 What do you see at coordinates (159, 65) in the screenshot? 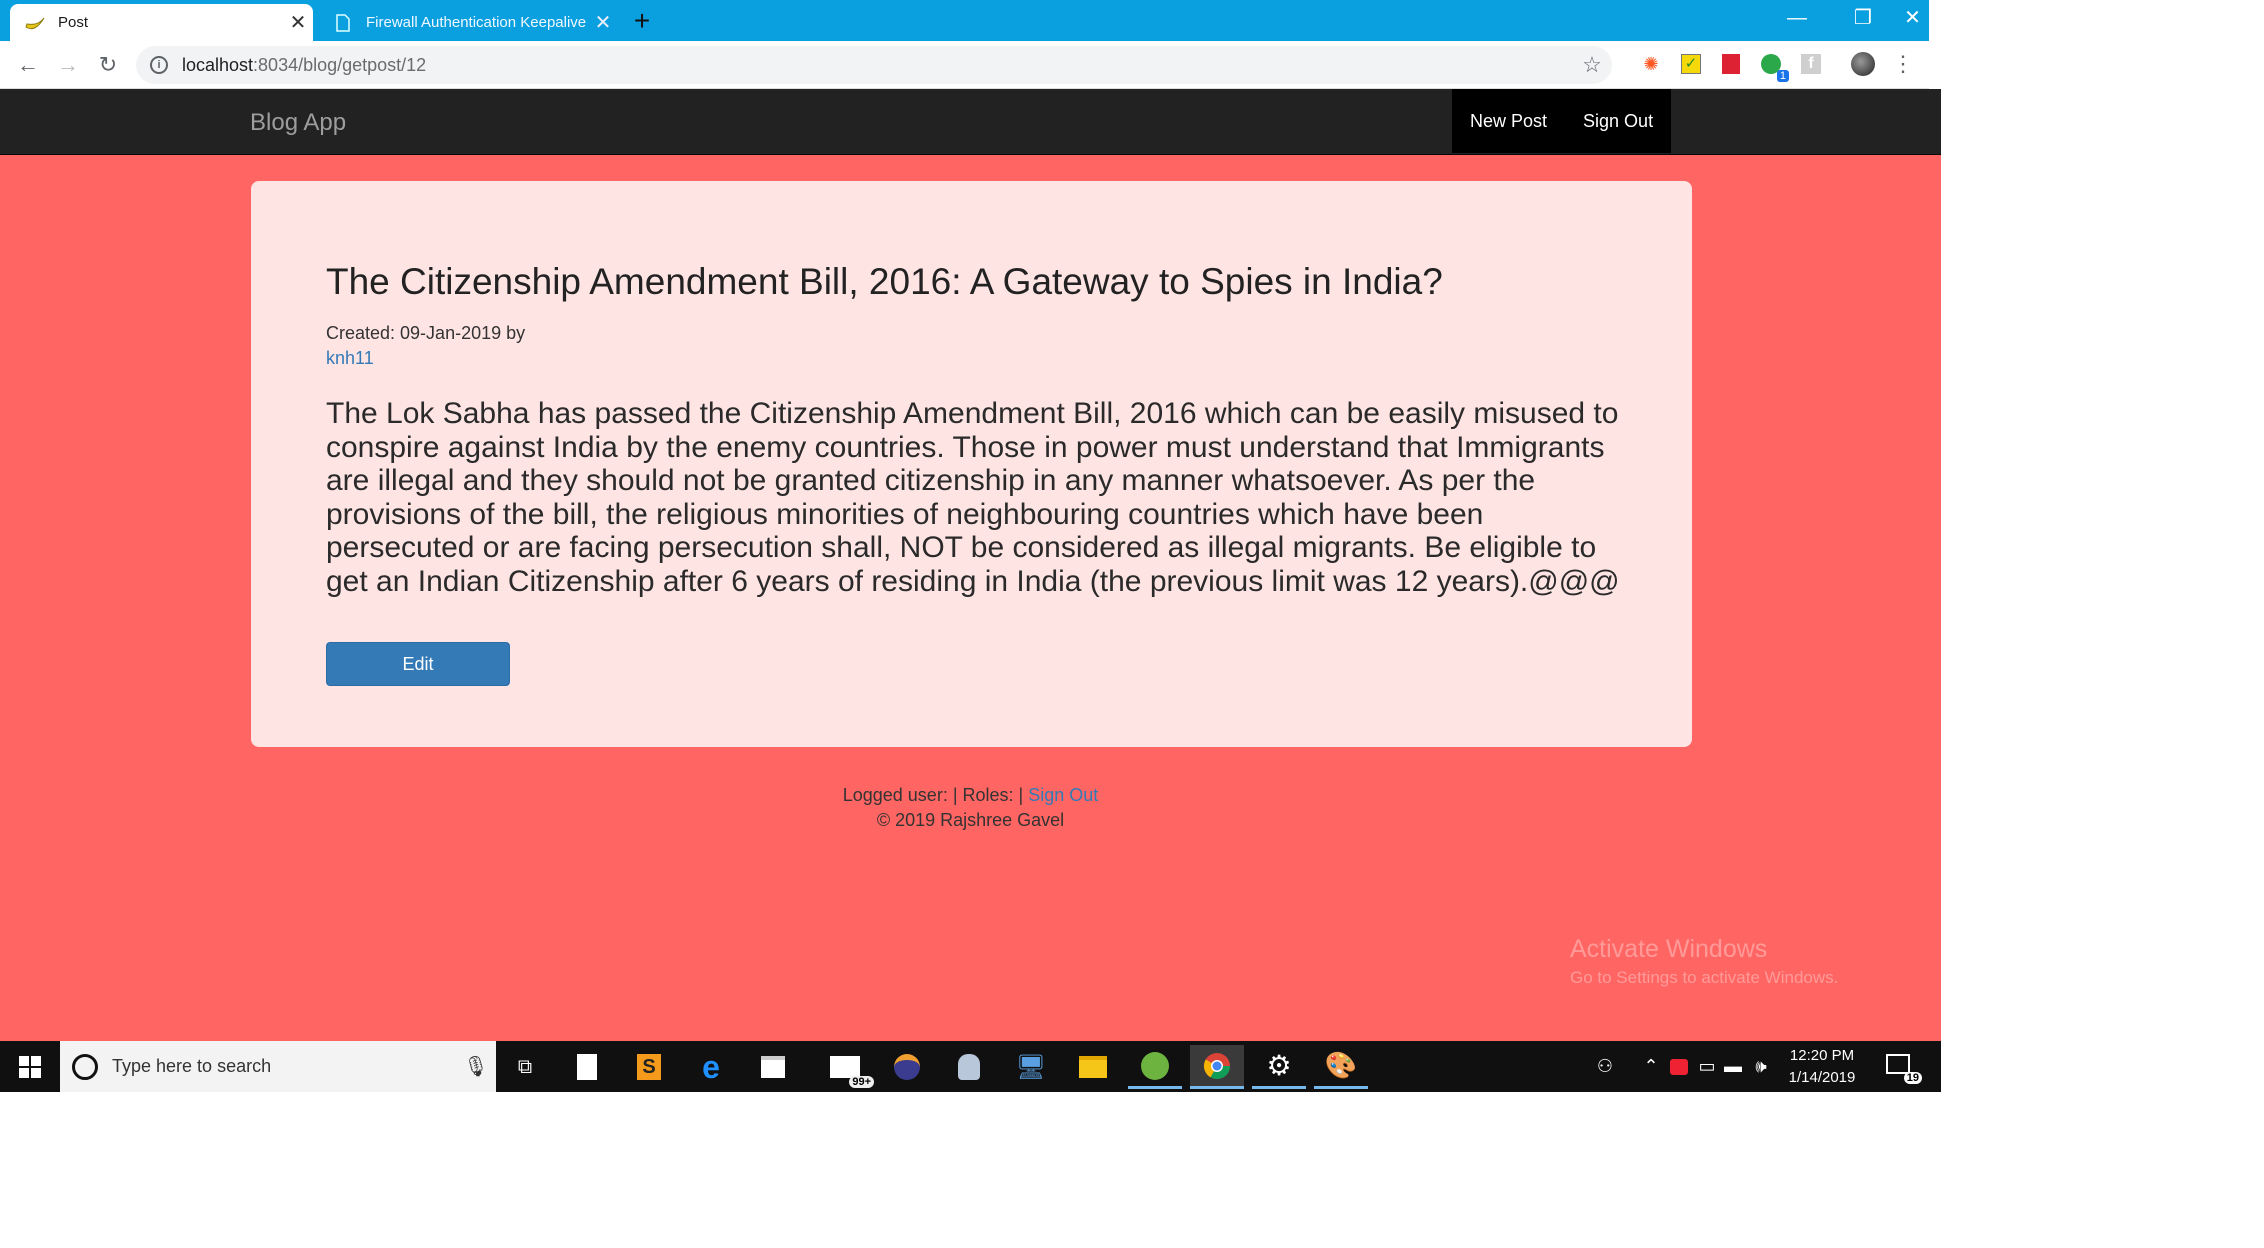
I see `info-icon: i` at bounding box center [159, 65].